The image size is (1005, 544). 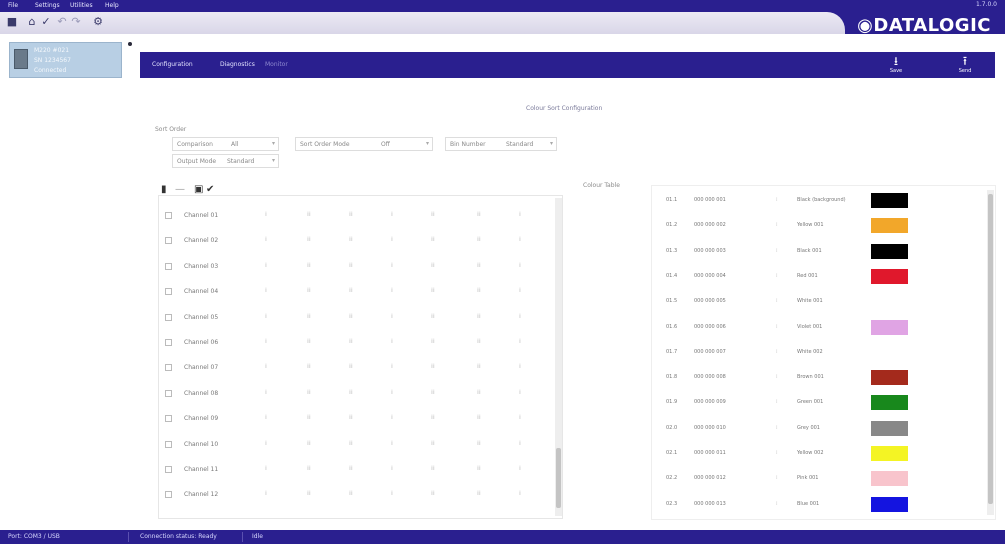 I want to click on colour-row: 01.2 000 000 002 Yellow 001 ⁞, so click(x=817, y=225).